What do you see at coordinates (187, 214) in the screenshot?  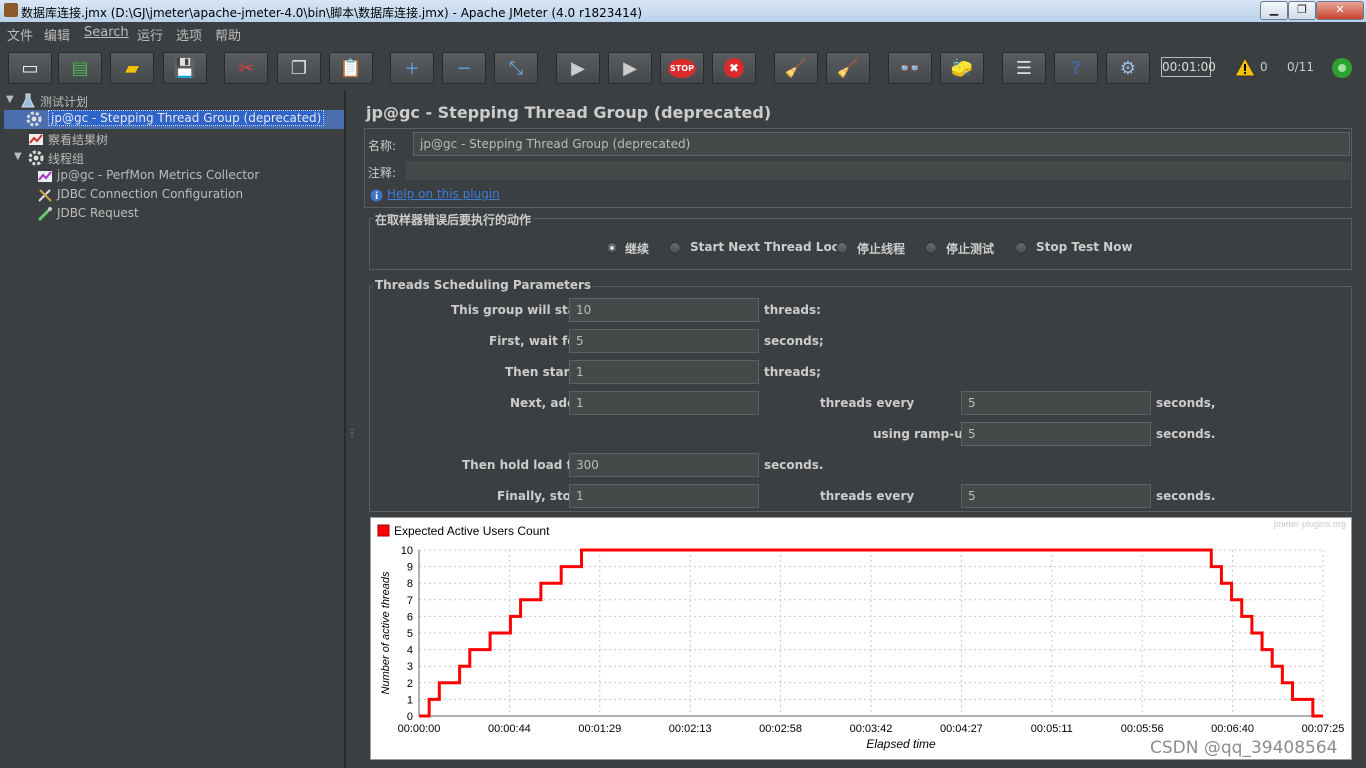 I see `tree-item-jdbc-request: JDBC Request` at bounding box center [187, 214].